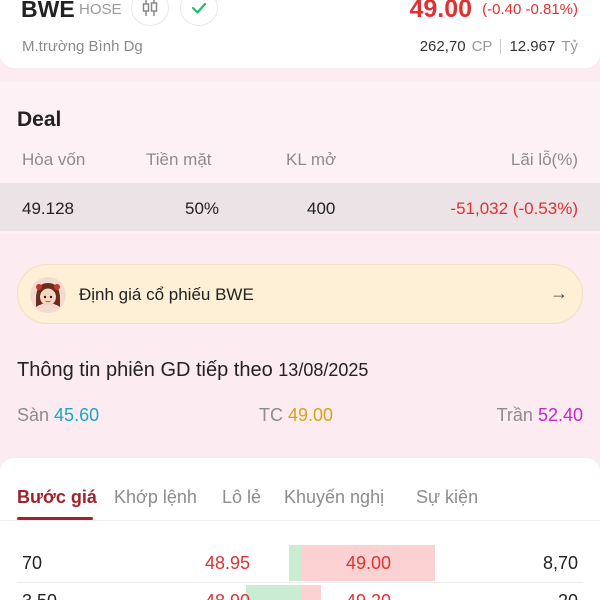  What do you see at coordinates (514, 415) in the screenshot?
I see `ceiling-label: Trần` at bounding box center [514, 415].